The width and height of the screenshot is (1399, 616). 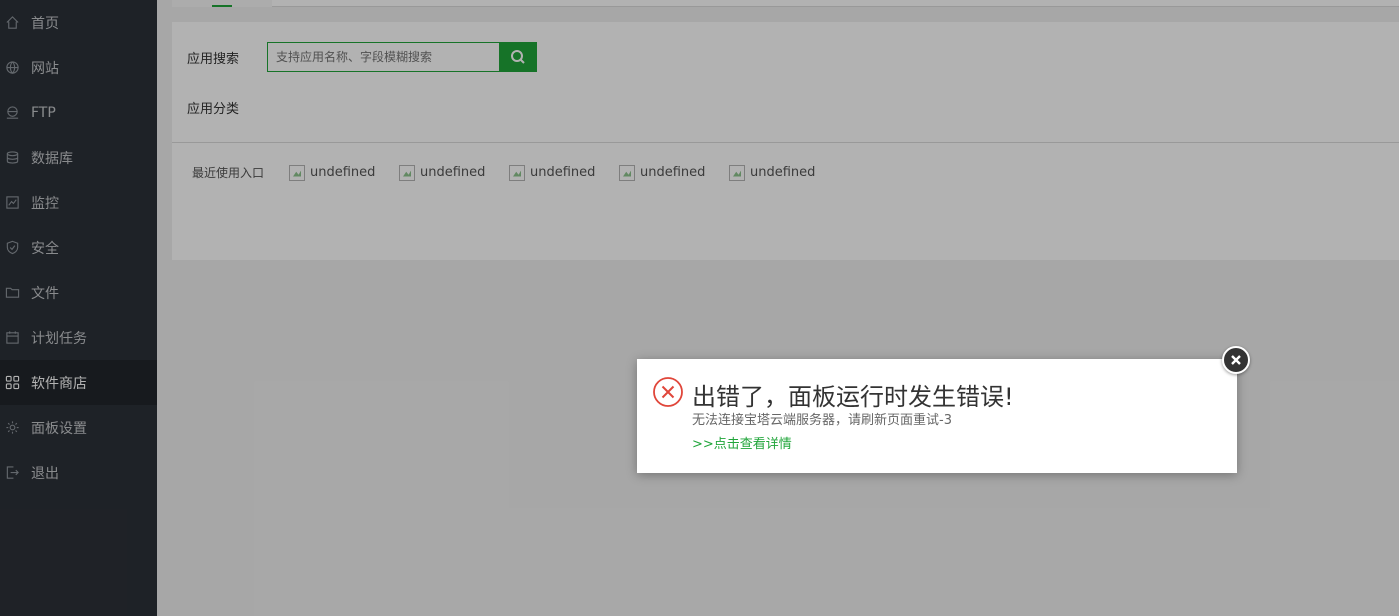 What do you see at coordinates (668, 392) in the screenshot?
I see `error-icon` at bounding box center [668, 392].